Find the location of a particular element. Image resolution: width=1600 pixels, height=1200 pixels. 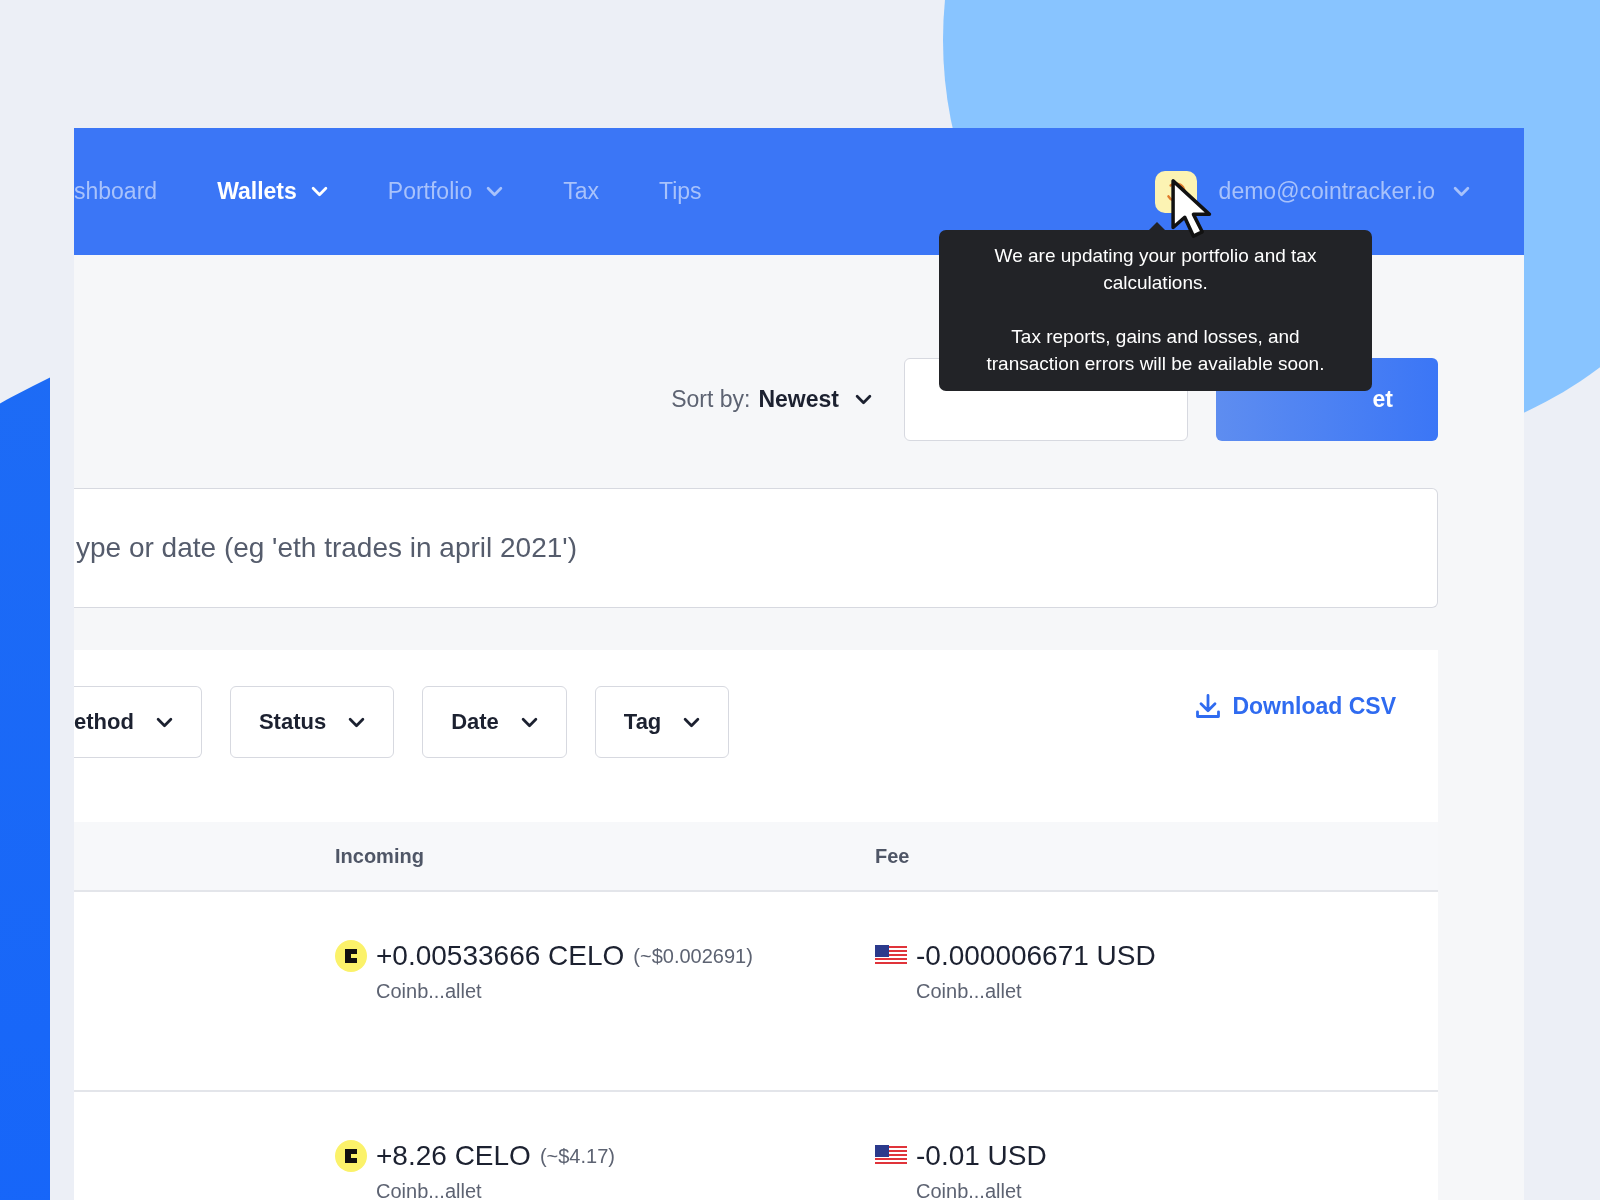

filter-dropdown: ethod is located at coordinates (138, 722).